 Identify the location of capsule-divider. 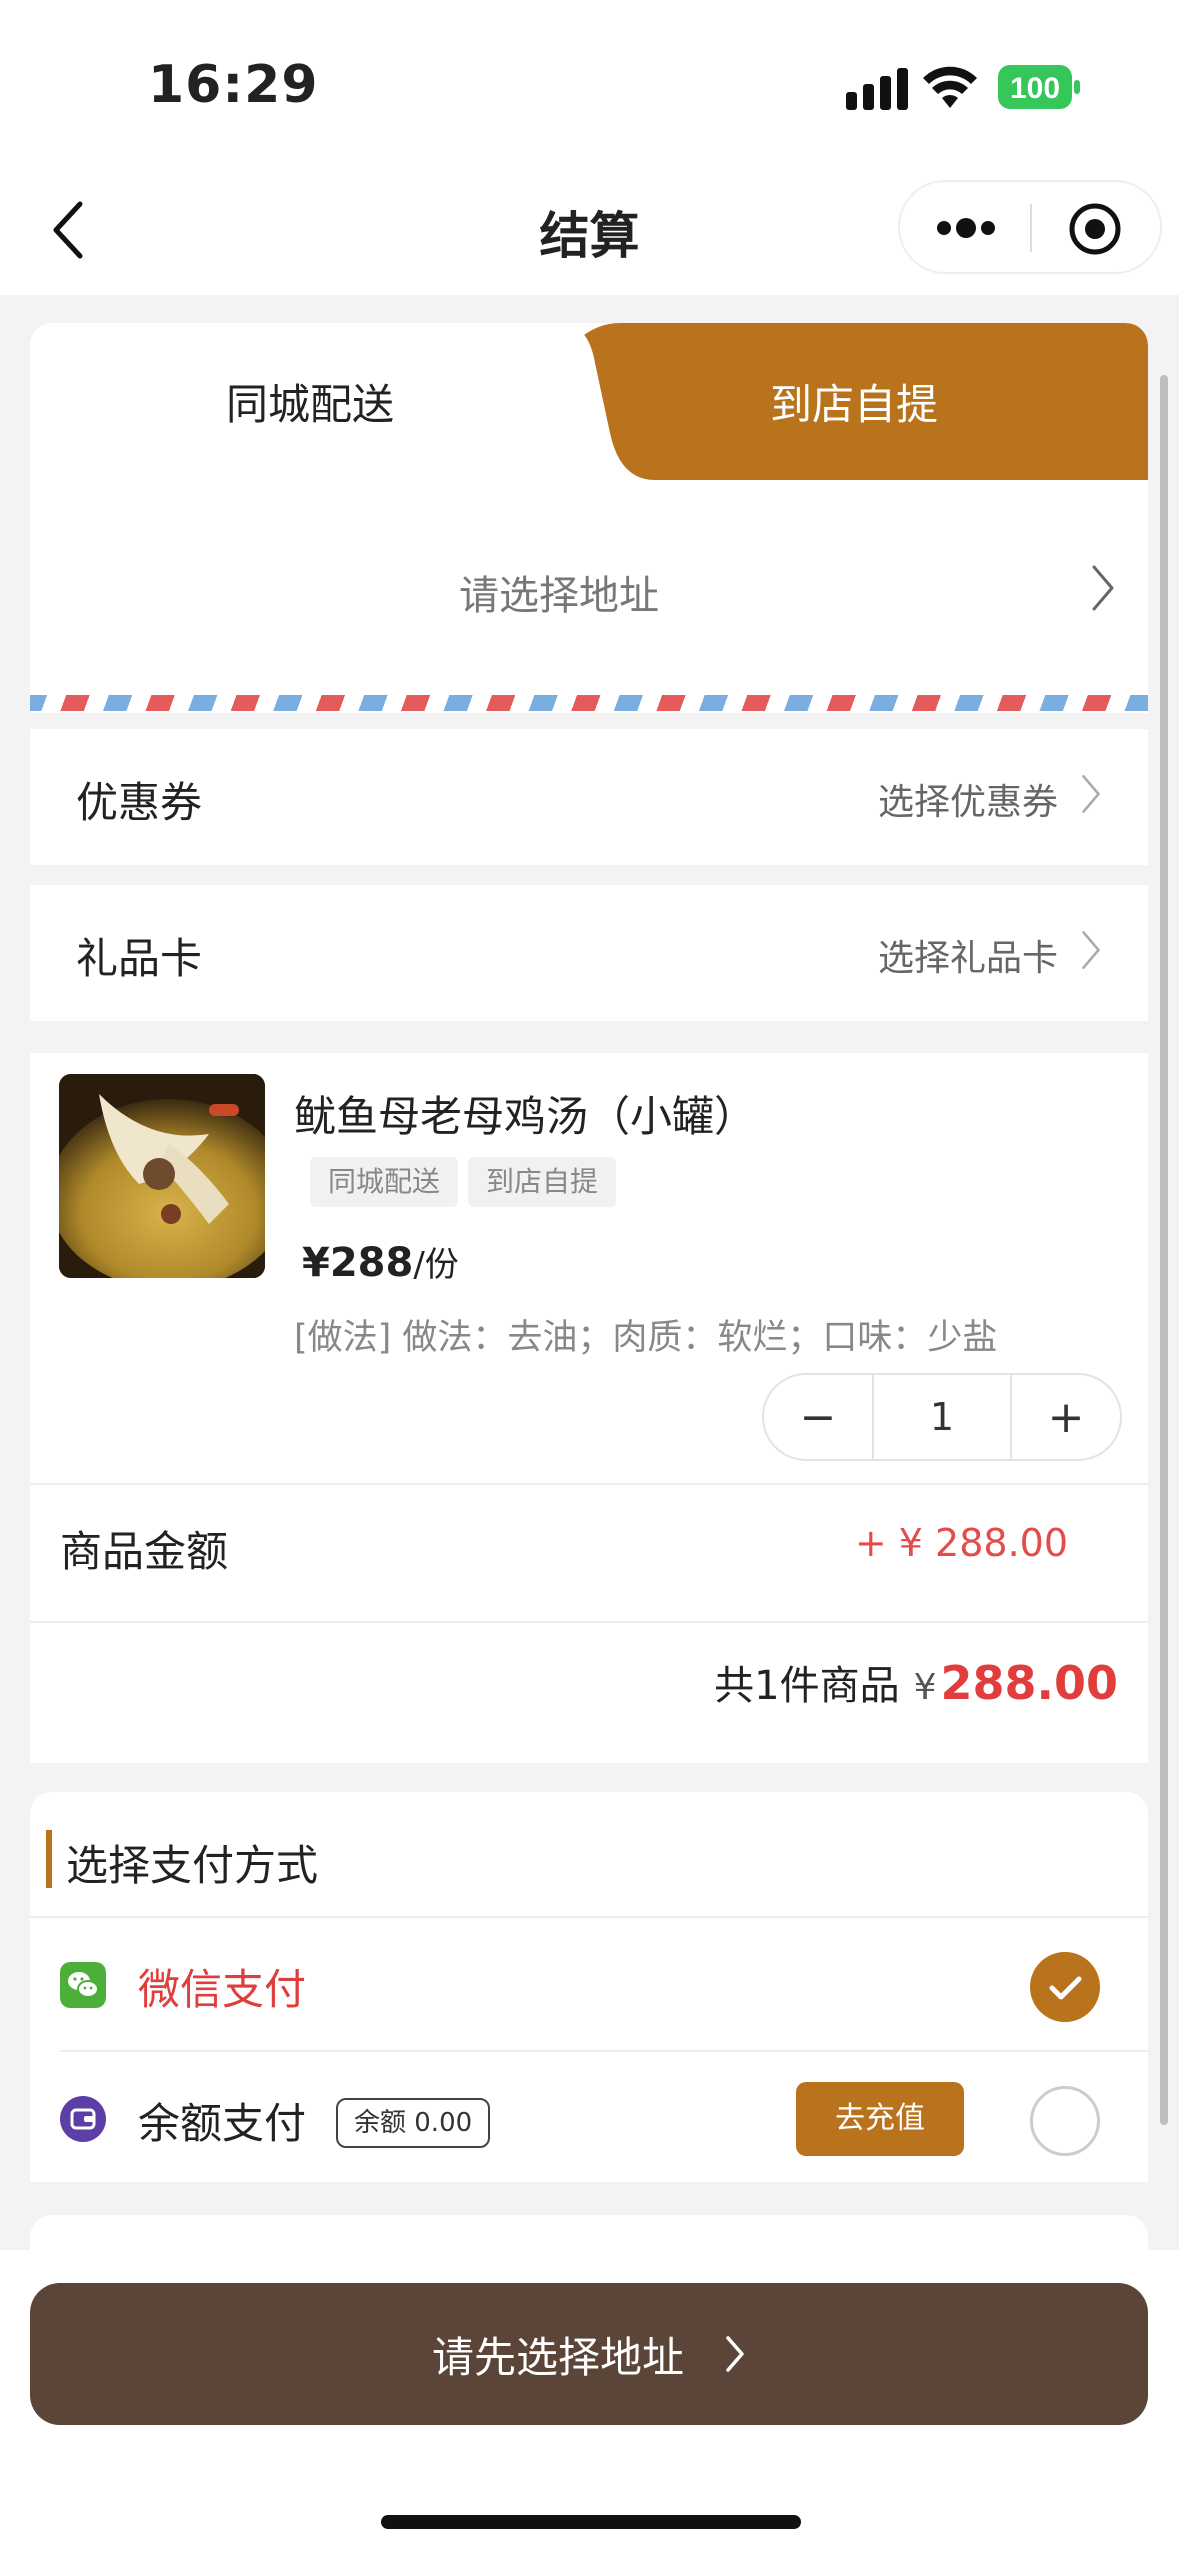
(1031, 228).